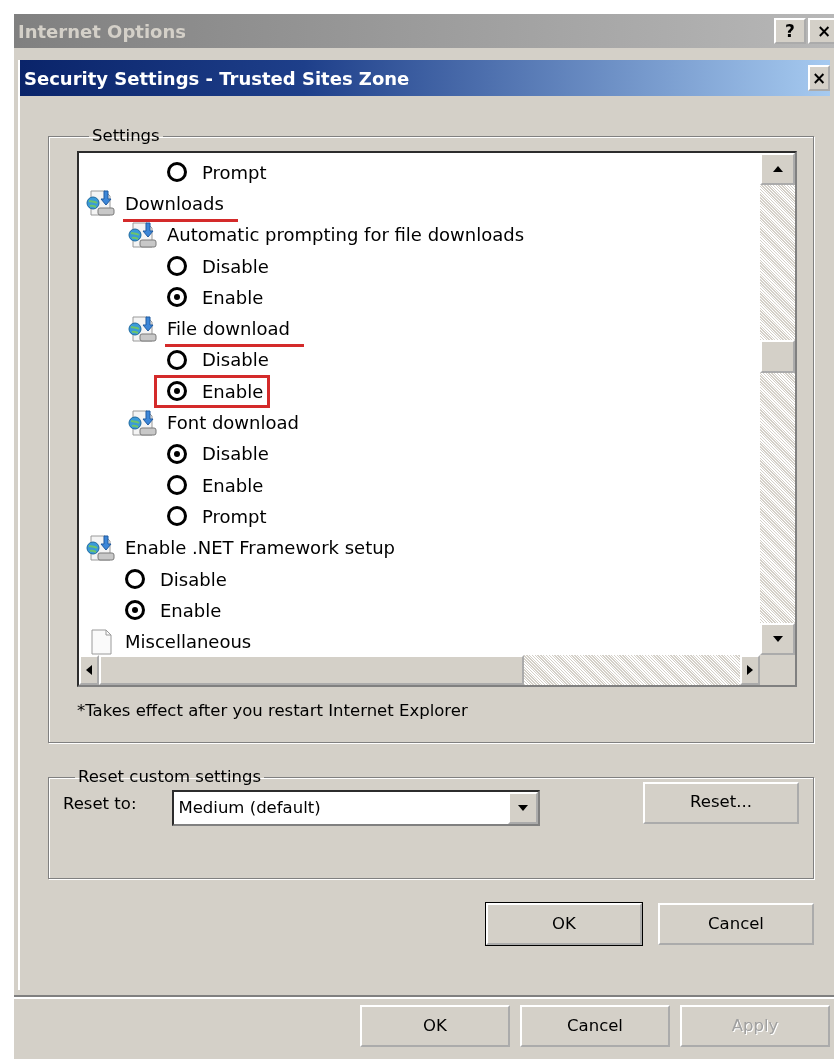 The height and width of the screenshot is (1059, 834). I want to click on window-button: Cancel, so click(595, 1026).